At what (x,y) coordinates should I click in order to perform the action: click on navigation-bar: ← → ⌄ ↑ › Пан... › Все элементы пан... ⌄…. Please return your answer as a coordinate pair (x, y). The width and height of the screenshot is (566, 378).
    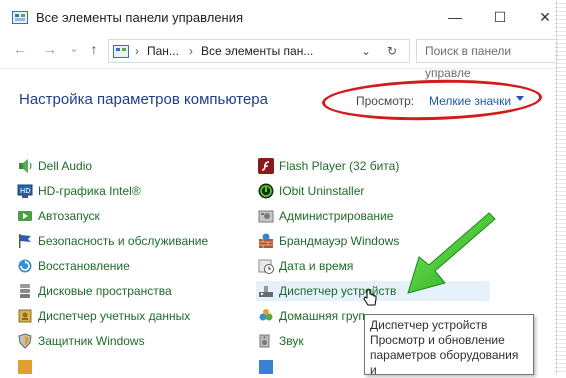
    Looking at the image, I should click on (279, 58).